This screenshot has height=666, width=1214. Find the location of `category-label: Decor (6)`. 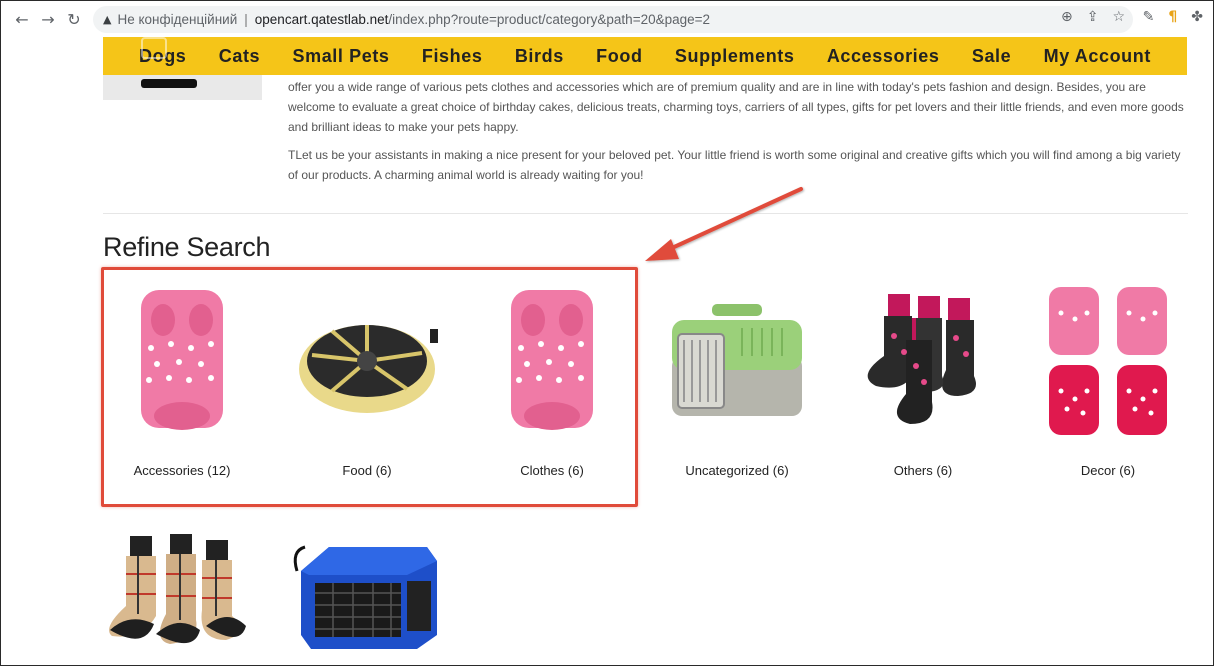

category-label: Decor (6) is located at coordinates (1108, 470).